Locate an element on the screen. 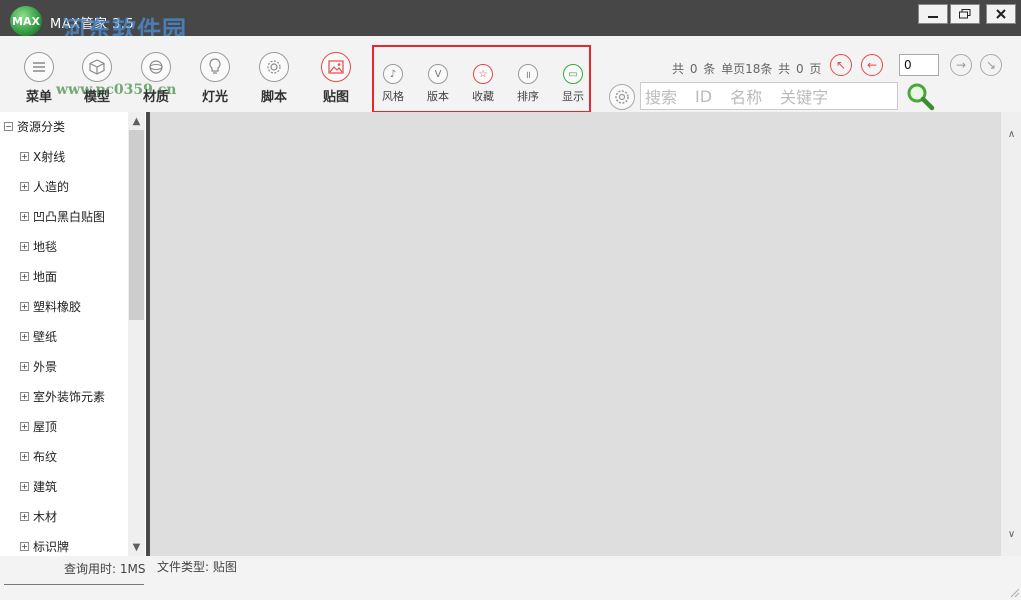 This screenshot has height=600, width=1021. tree-item: + 地毯 is located at coordinates (38, 246).